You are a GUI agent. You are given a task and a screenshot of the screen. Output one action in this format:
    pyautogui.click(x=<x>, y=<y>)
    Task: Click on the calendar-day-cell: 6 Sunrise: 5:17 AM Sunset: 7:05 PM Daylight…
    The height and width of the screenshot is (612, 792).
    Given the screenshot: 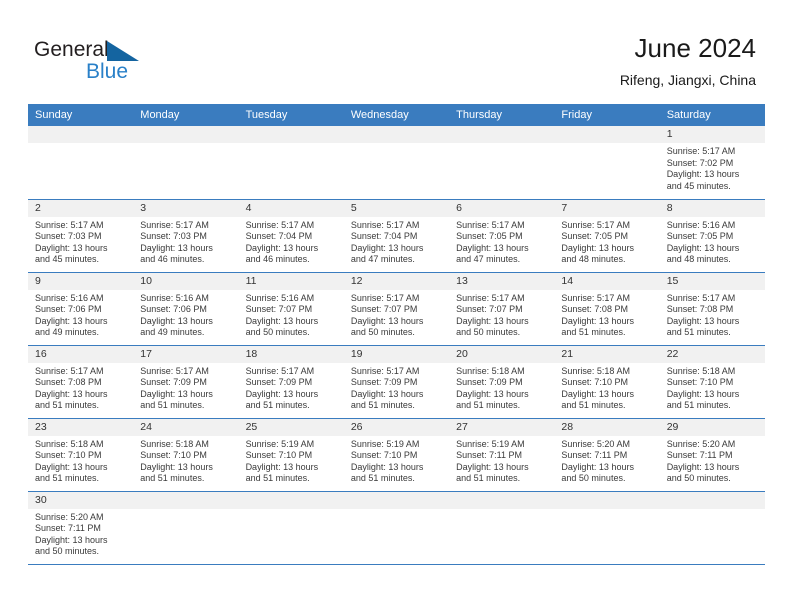 What is the action you would take?
    pyautogui.click(x=502, y=235)
    